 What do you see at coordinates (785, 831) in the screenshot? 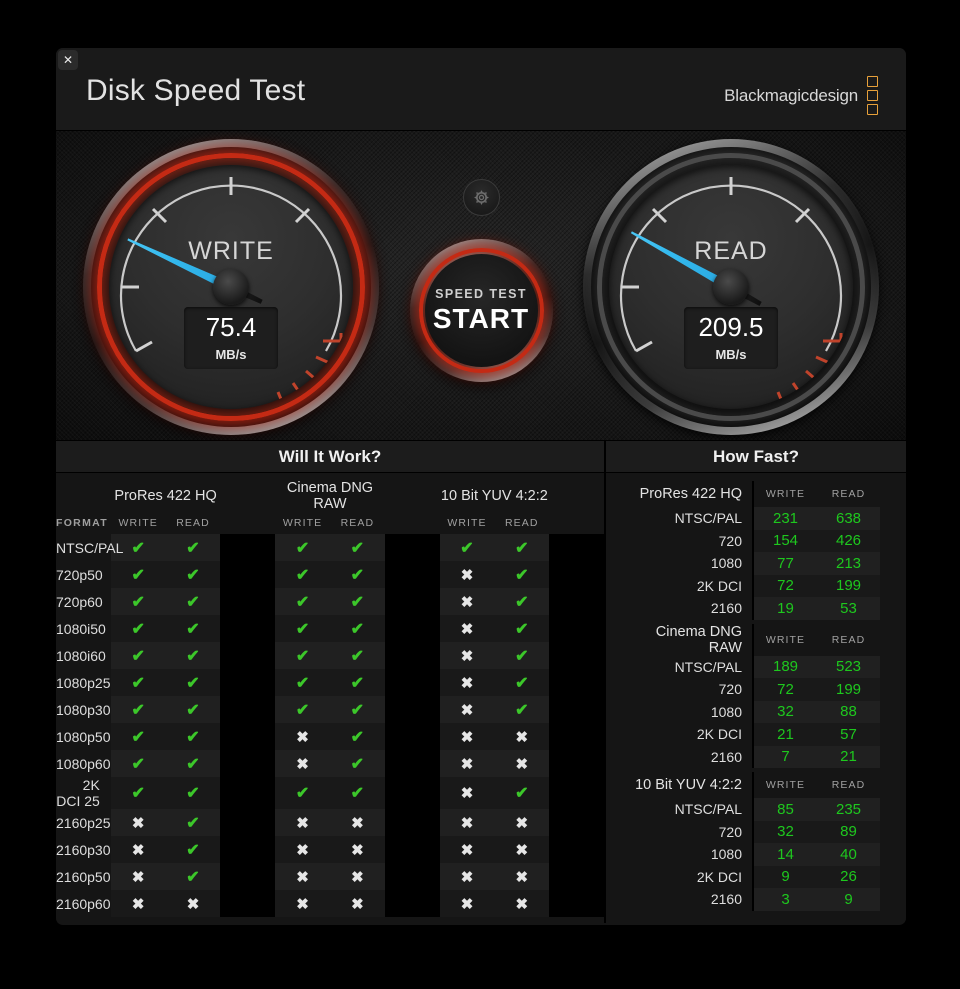
I see `write-speed-value: 32` at bounding box center [785, 831].